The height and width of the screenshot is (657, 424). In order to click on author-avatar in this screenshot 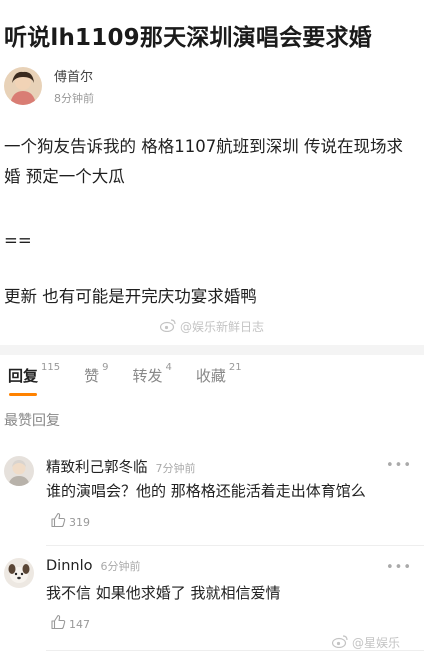, I will do `click(23, 86)`.